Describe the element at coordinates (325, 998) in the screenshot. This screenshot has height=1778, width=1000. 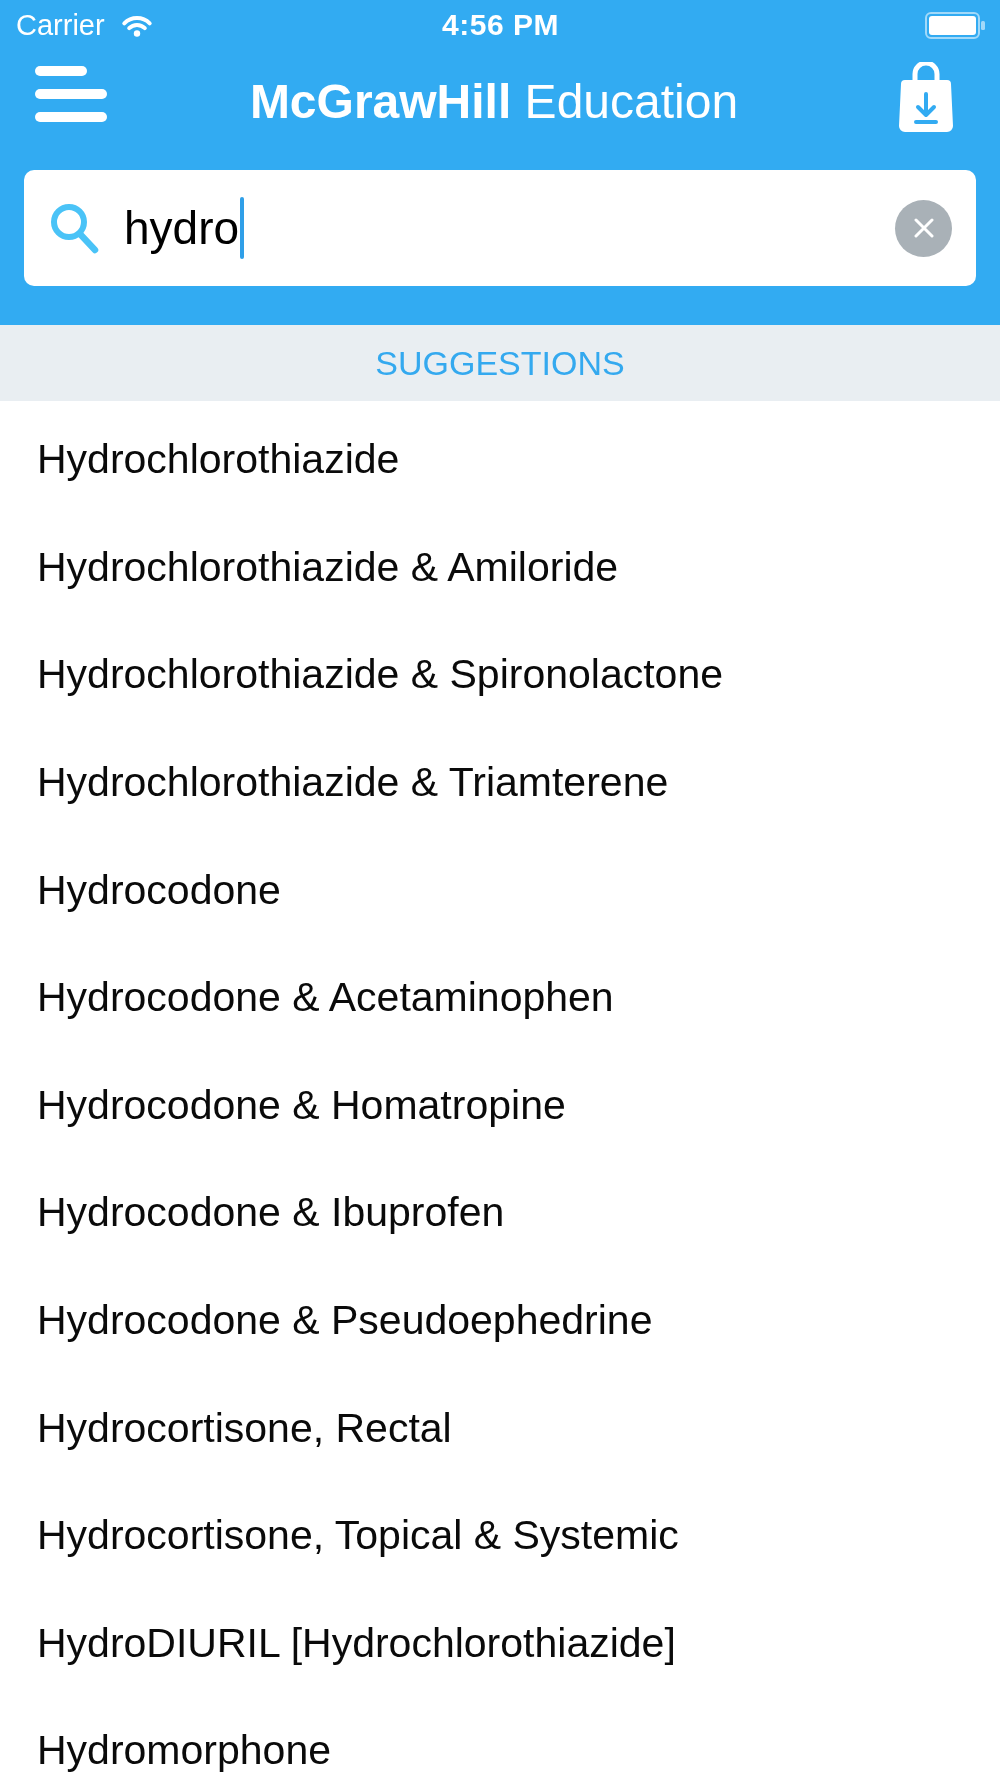
I see `suggestion-item: Hydrocodone & Acetaminophen` at that location.